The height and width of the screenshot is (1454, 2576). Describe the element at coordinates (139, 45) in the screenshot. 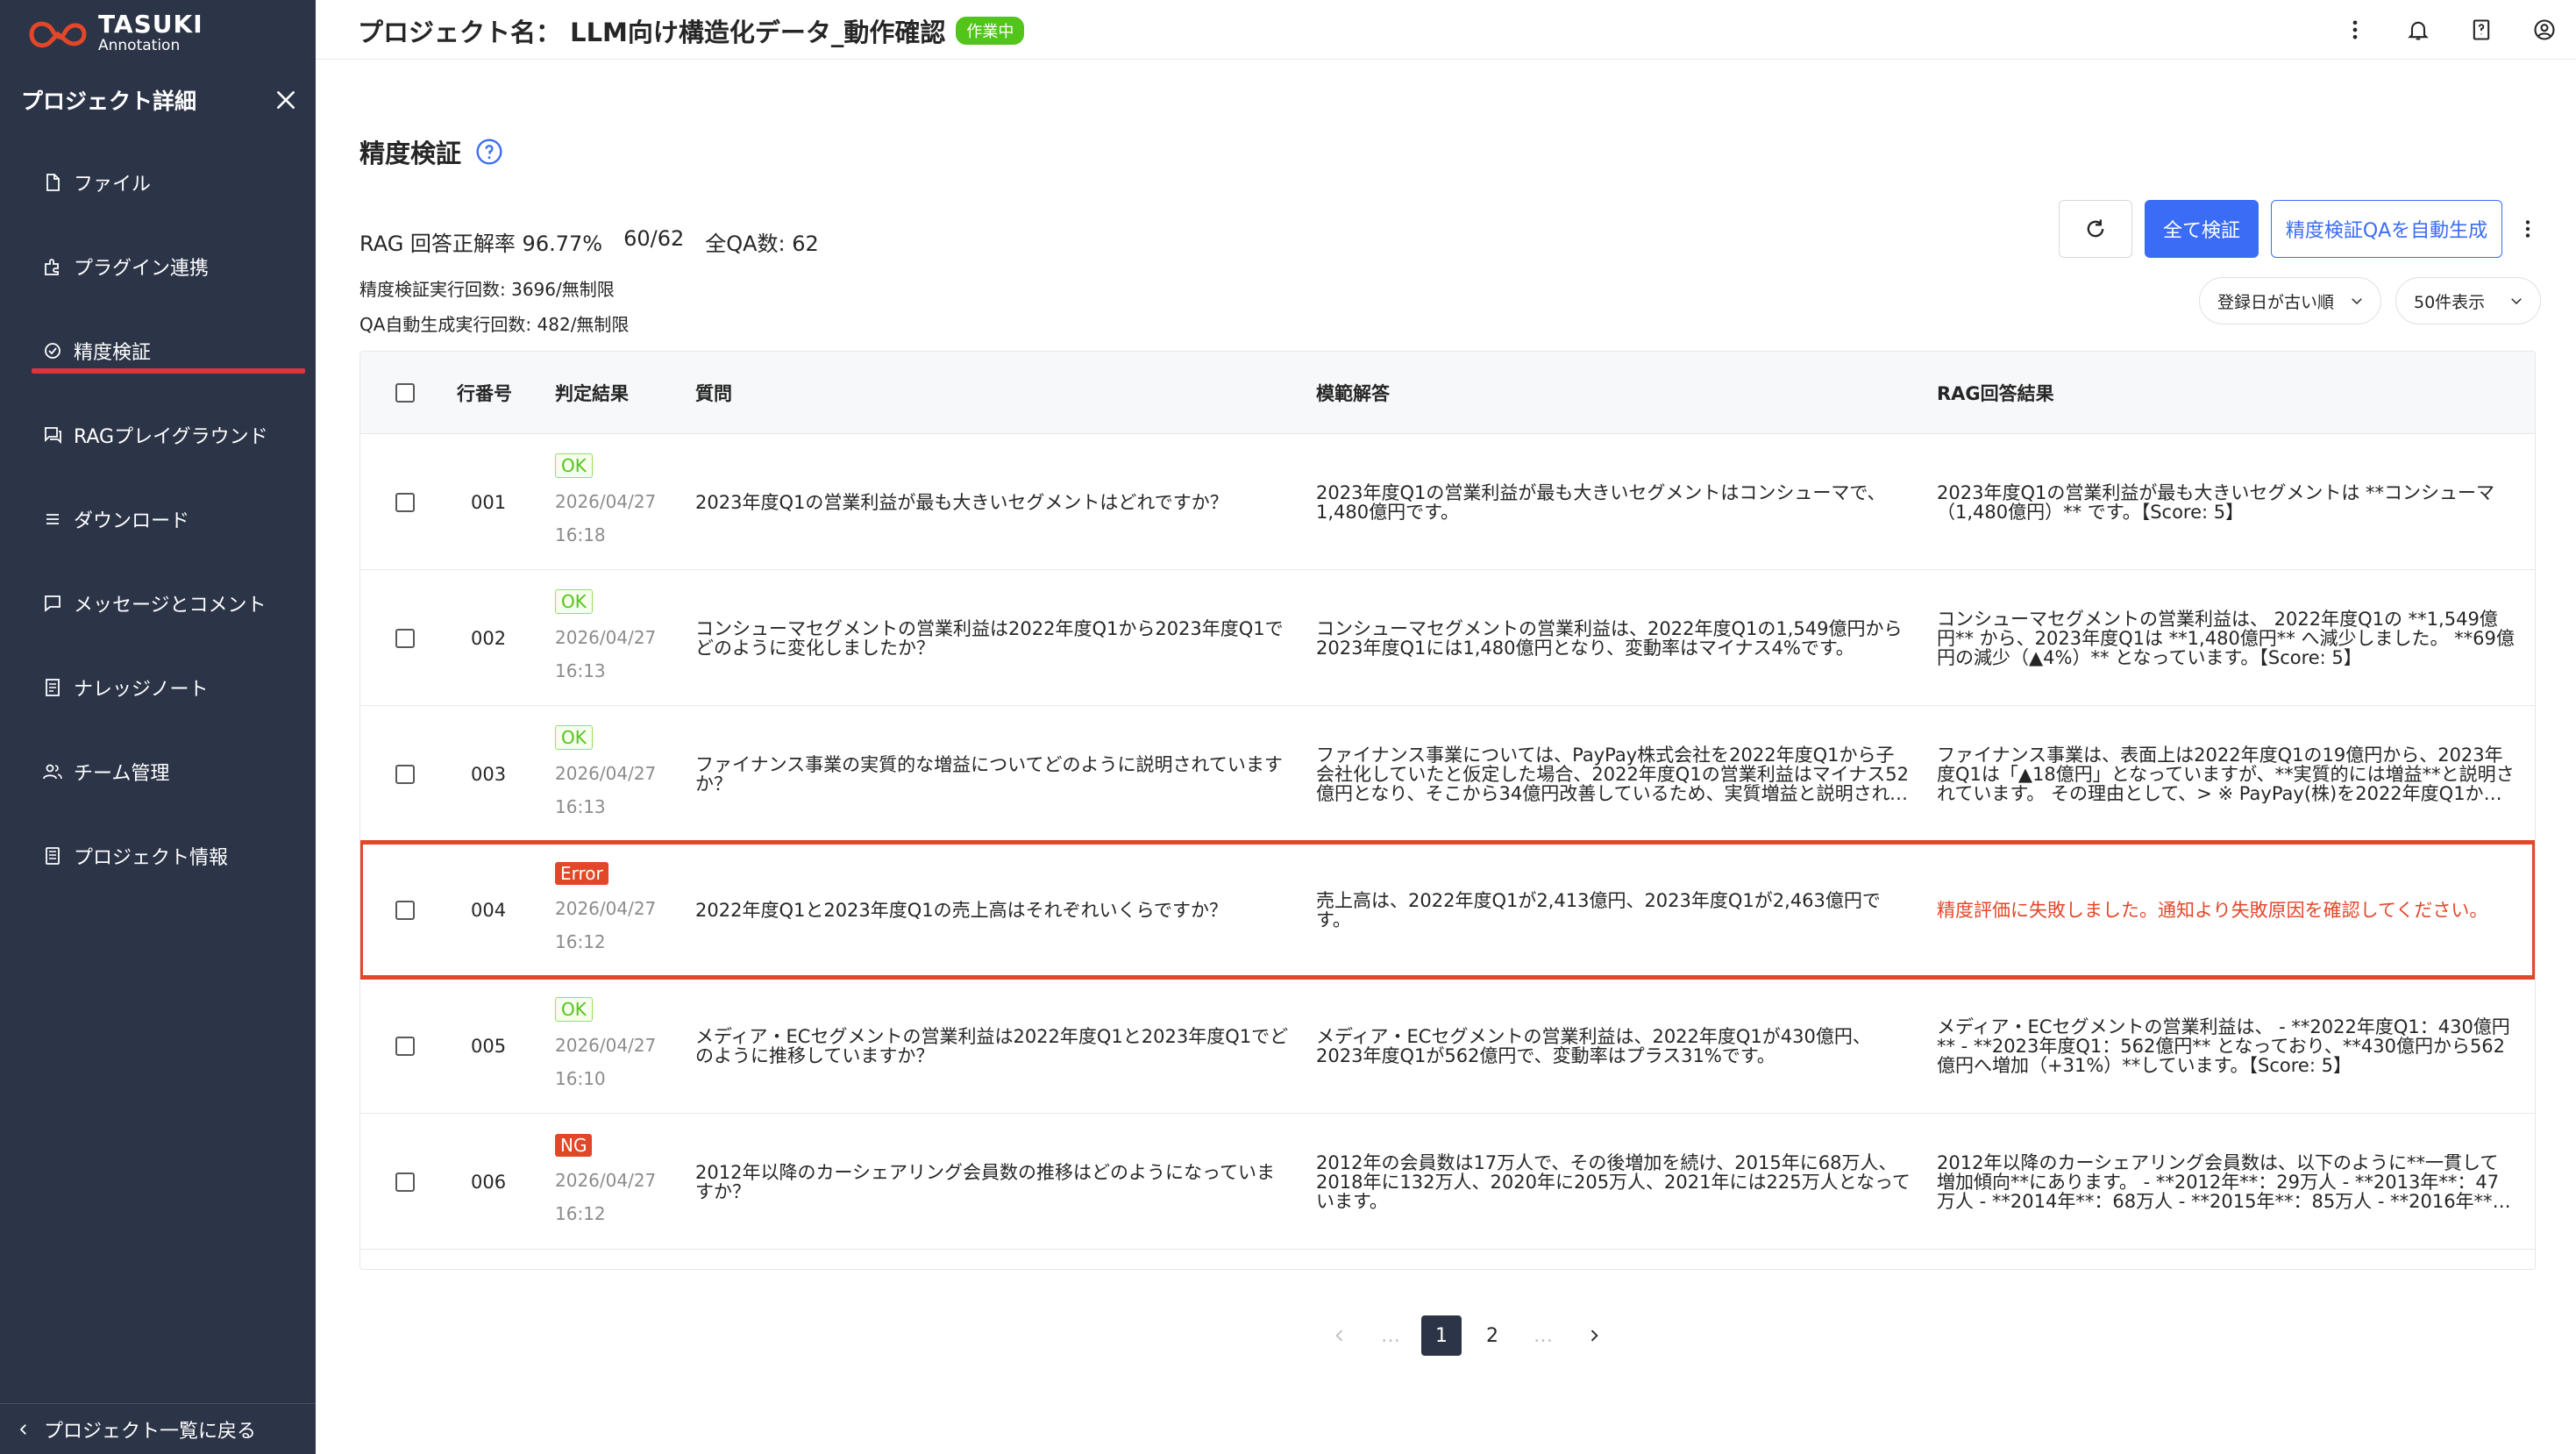

I see `logo-sub: Annotation` at that location.